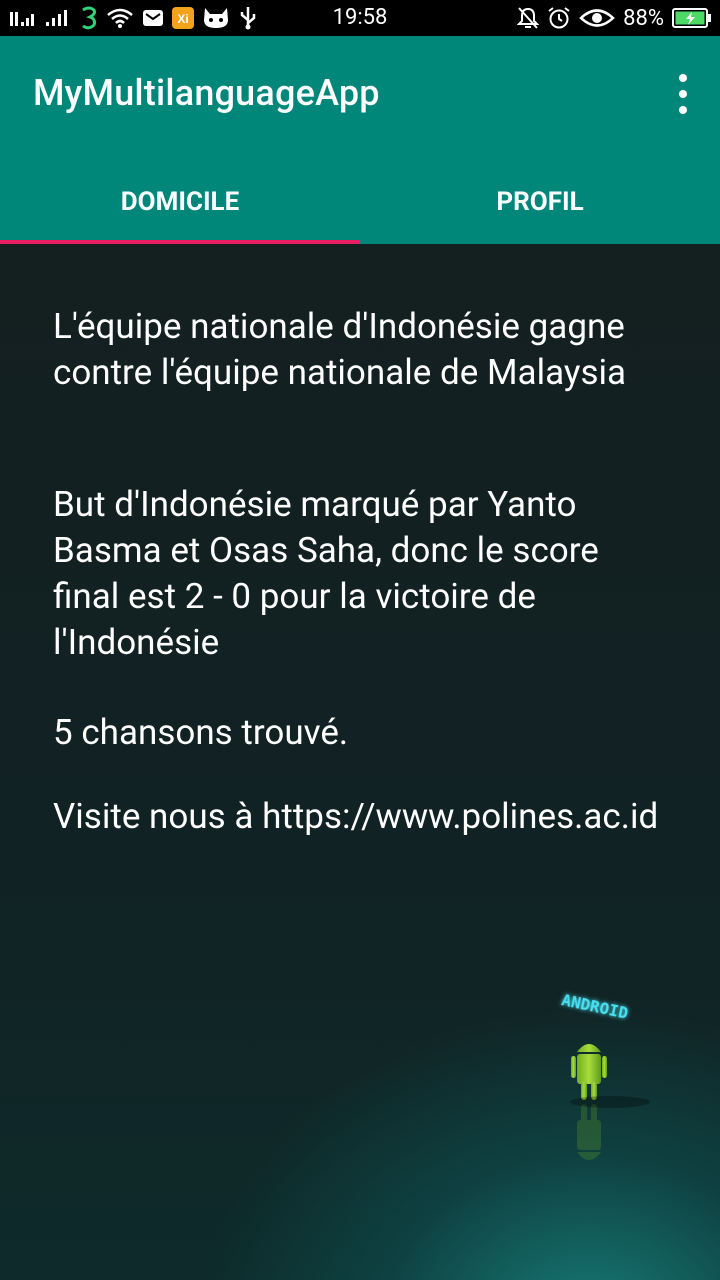  Describe the element at coordinates (24, 18) in the screenshot. I see `signal-1-icon` at that location.